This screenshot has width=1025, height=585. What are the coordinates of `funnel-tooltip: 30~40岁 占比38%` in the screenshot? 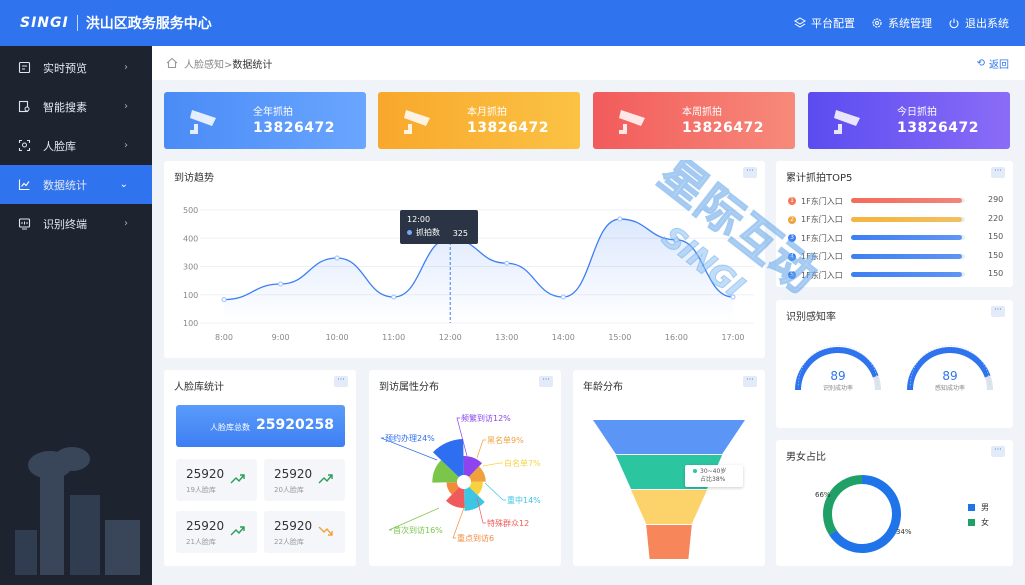 It's located at (714, 476).